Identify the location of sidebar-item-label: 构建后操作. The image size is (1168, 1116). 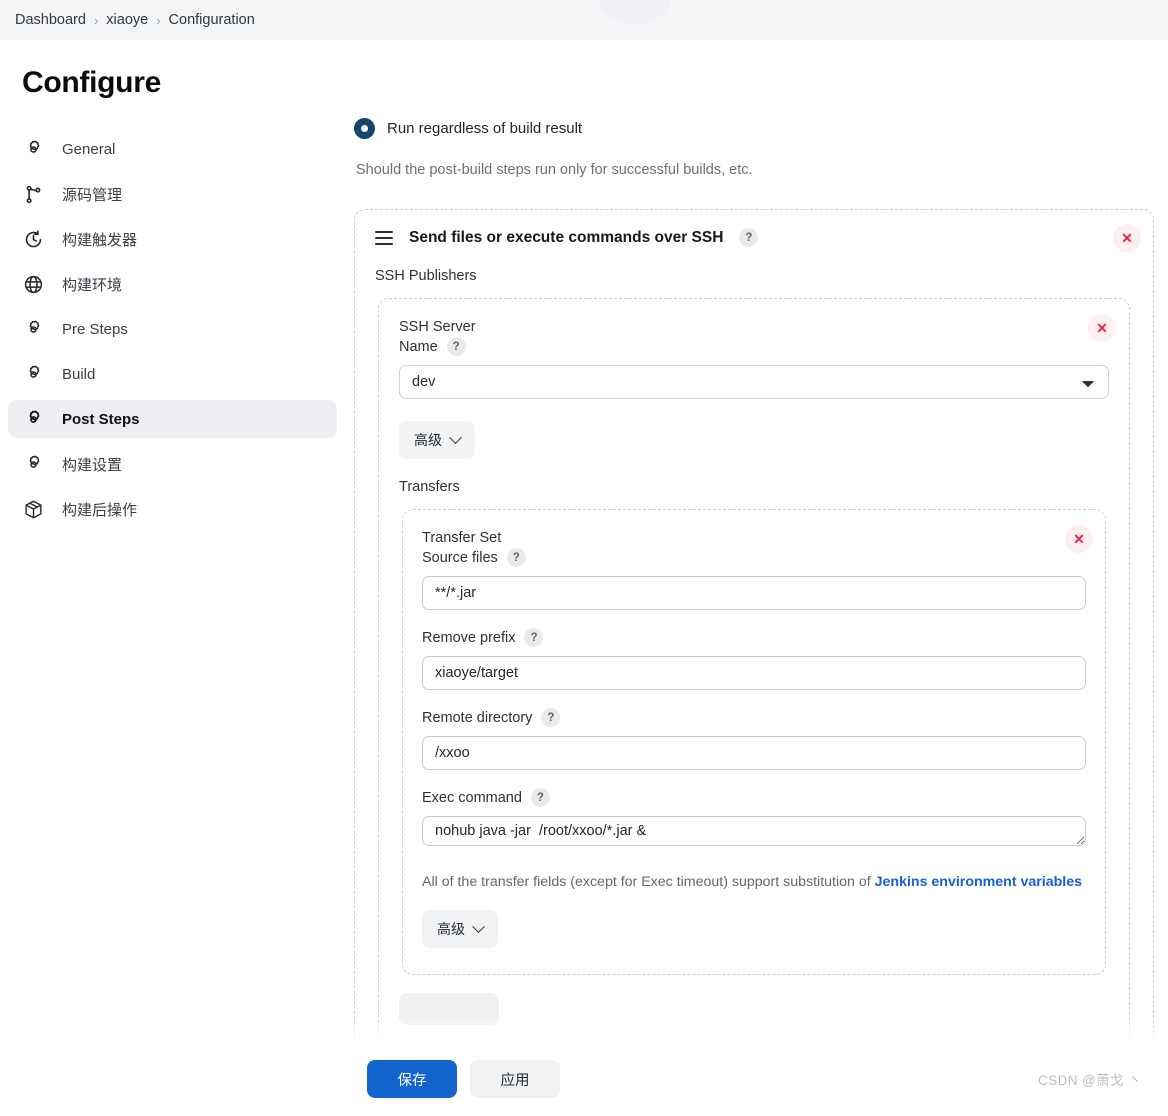
(100, 510).